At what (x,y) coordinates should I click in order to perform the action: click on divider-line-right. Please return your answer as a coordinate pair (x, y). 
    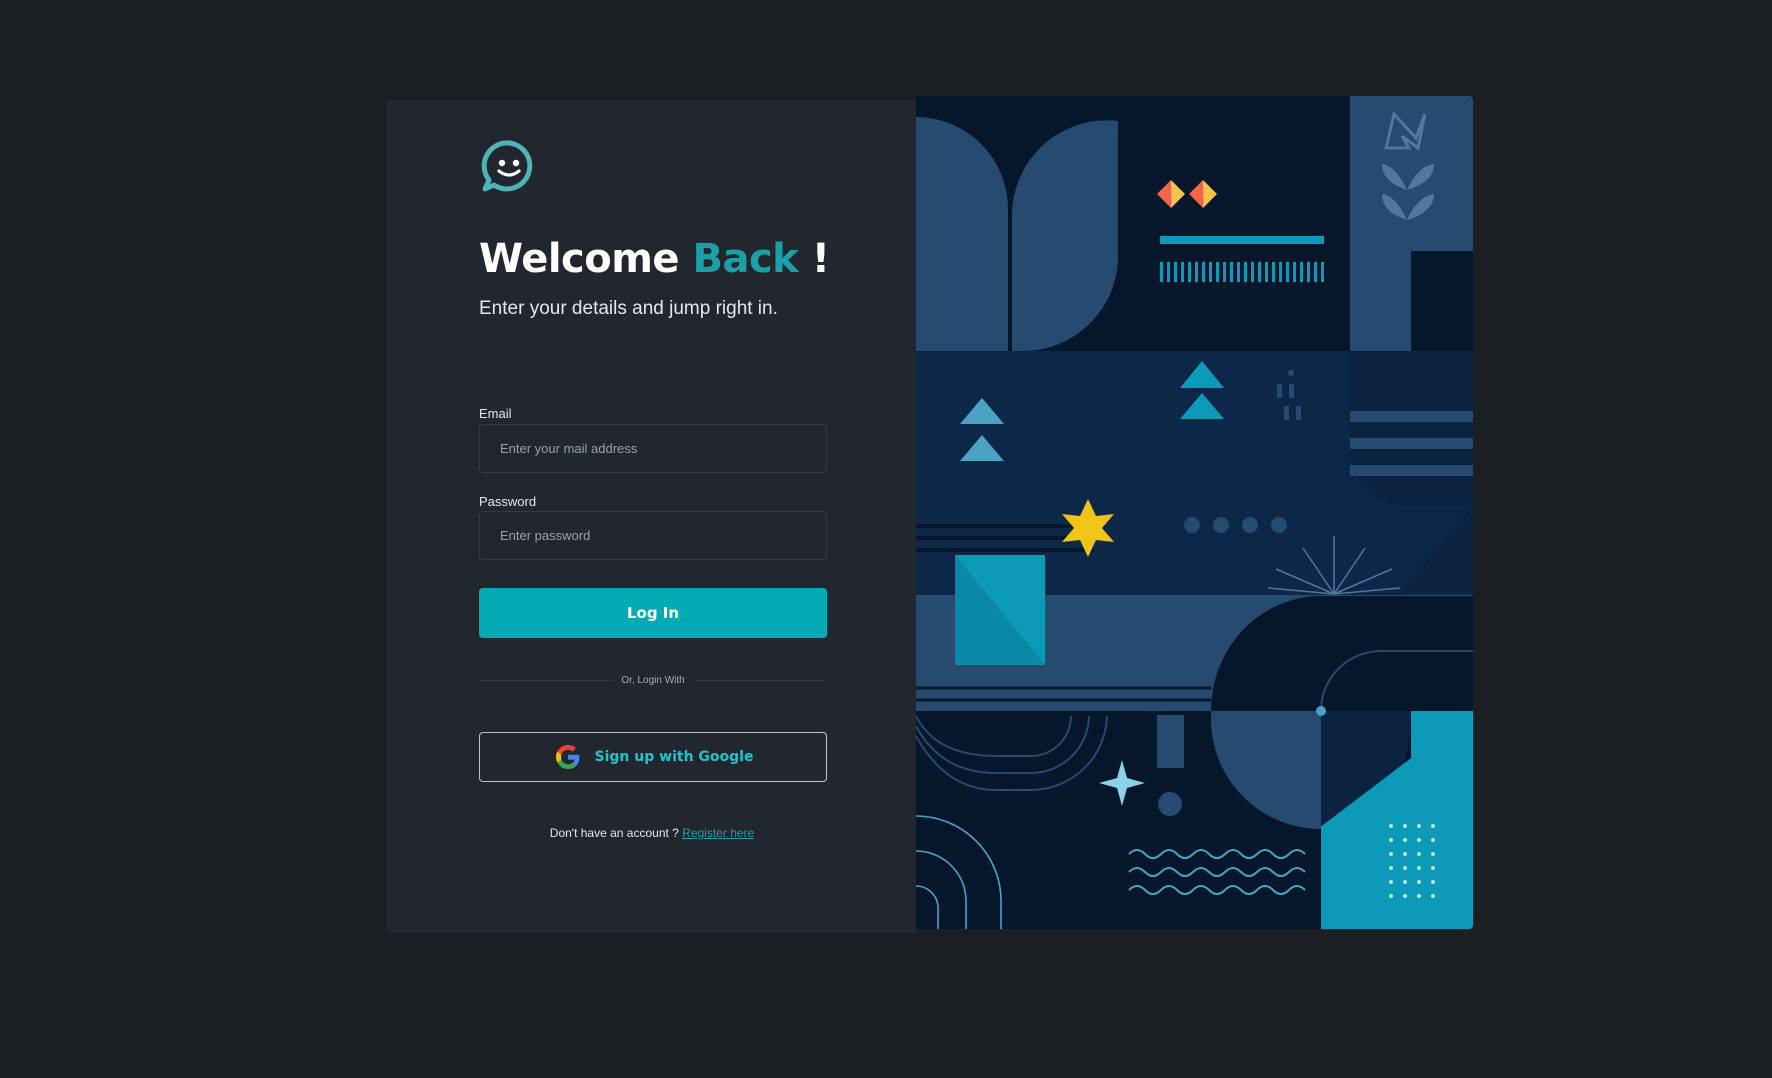
    Looking at the image, I should click on (760, 680).